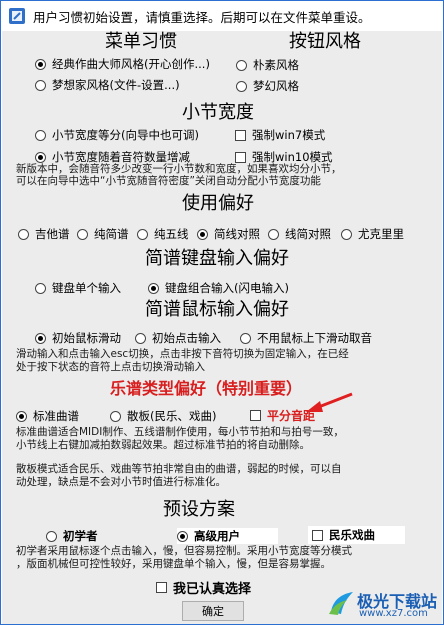  Describe the element at coordinates (212, 589) in the screenshot. I see `checkbox-label: 我已认真选择` at that location.